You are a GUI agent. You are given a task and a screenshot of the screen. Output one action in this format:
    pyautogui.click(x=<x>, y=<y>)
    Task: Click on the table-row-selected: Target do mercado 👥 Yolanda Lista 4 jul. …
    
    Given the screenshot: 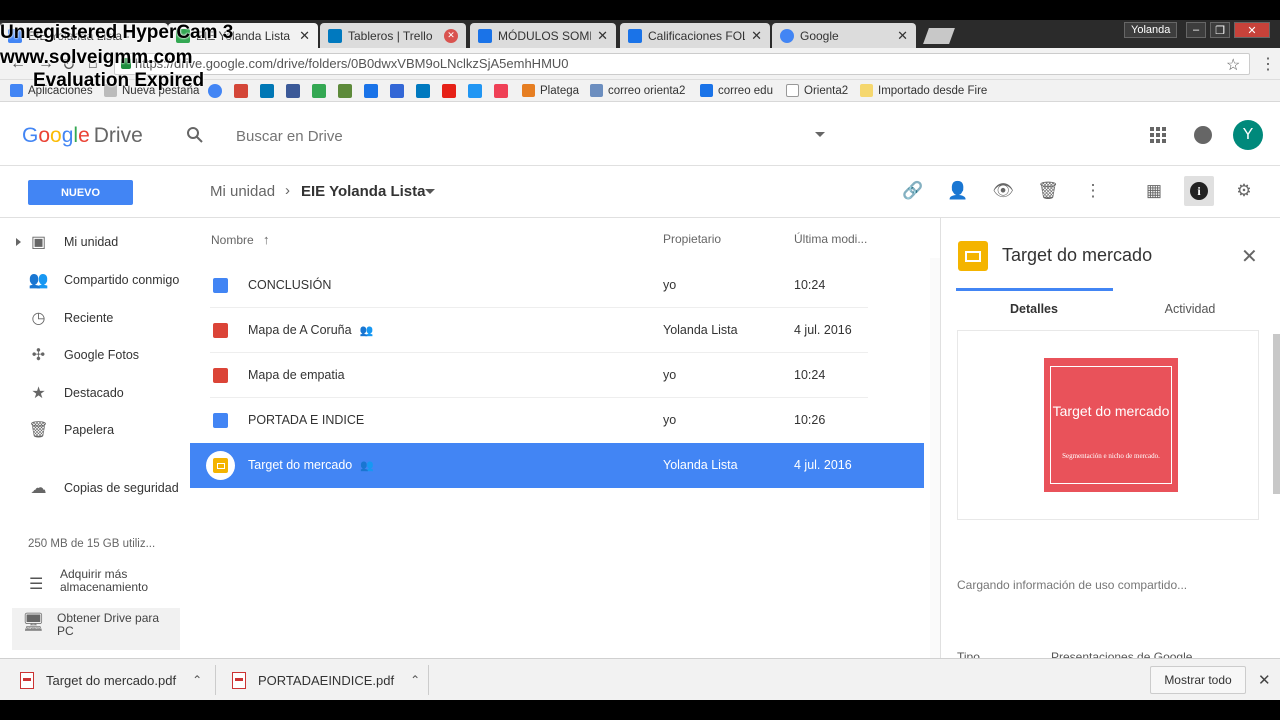 What is the action you would take?
    pyautogui.click(x=557, y=465)
    